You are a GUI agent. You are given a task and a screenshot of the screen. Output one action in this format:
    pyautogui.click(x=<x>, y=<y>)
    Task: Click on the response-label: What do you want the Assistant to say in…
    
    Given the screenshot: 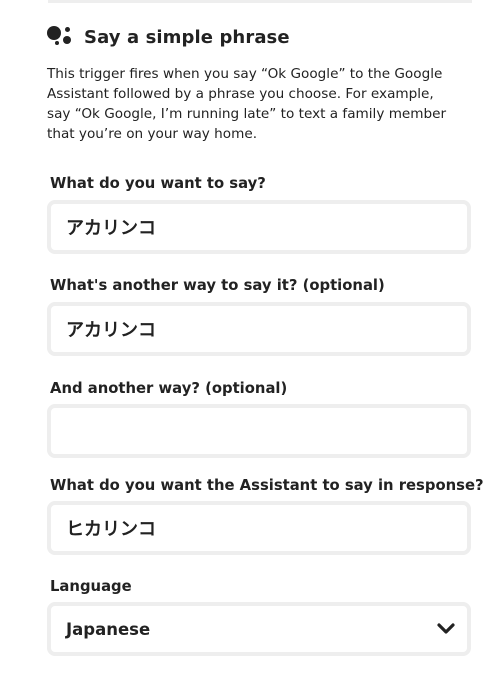 What is the action you would take?
    pyautogui.click(x=267, y=485)
    